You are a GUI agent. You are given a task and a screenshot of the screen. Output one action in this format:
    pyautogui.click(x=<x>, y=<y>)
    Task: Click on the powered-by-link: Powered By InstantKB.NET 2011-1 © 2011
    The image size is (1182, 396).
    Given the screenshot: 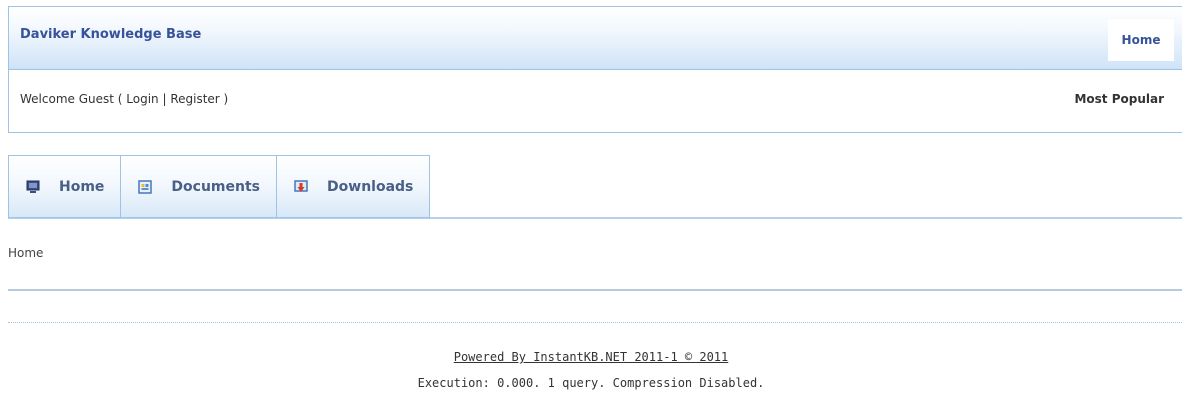 What is the action you would take?
    pyautogui.click(x=591, y=357)
    